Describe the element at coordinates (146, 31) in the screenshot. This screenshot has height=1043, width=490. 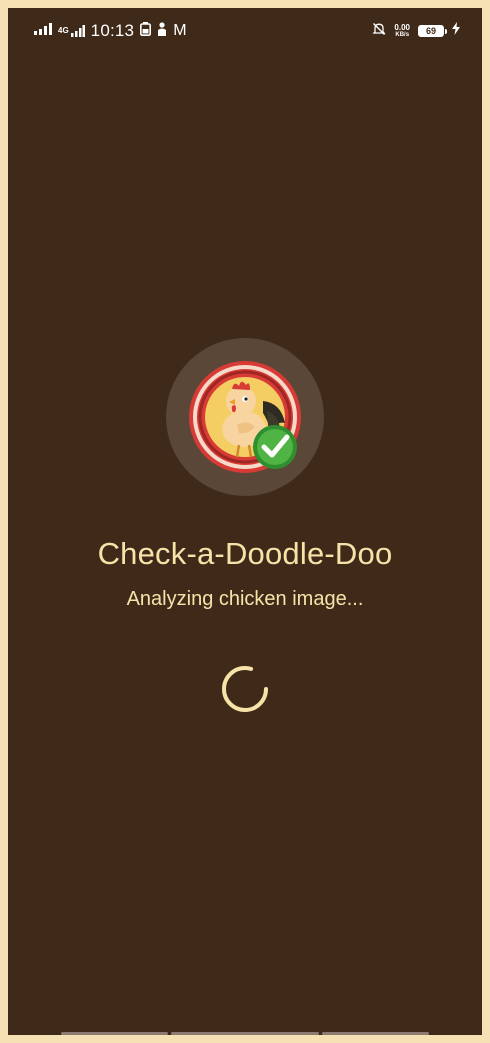
I see `battery-icon` at that location.